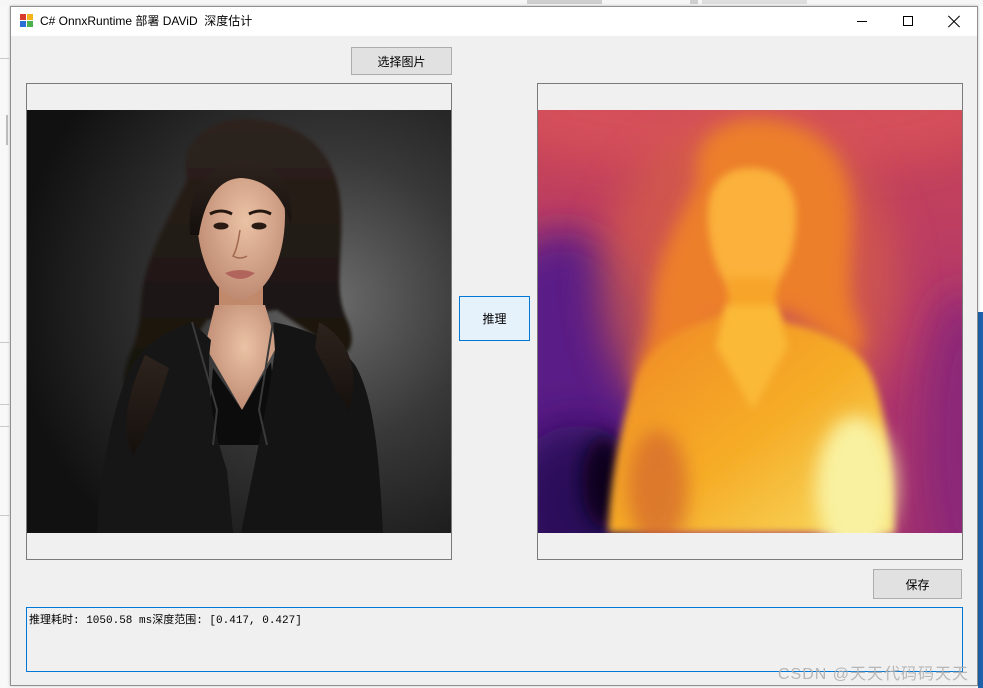  What do you see at coordinates (146, 21) in the screenshot?
I see `window-title: C# OnnxRuntime 部署 DAViD 深度估计` at bounding box center [146, 21].